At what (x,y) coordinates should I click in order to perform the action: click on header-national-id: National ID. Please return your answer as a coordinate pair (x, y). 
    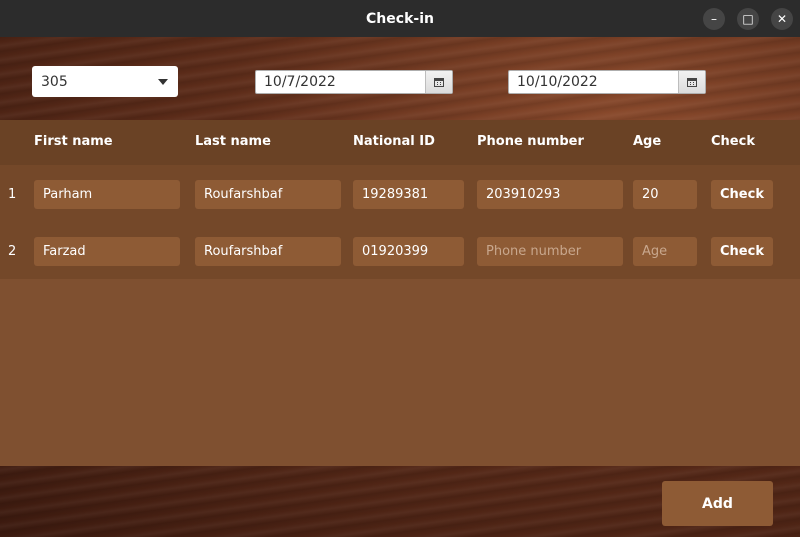
    Looking at the image, I should click on (394, 141).